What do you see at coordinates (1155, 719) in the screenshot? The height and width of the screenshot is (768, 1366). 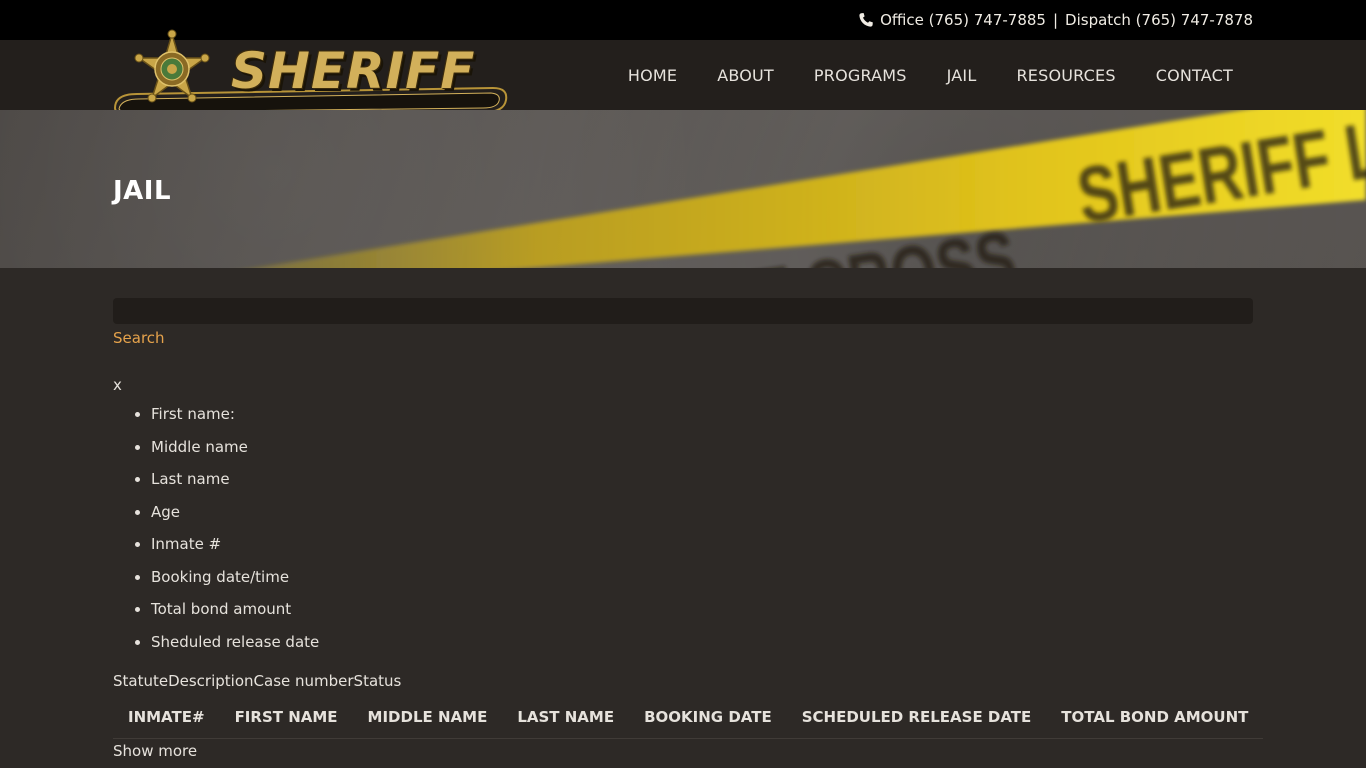 I see `col-total-bond-amount: TOTAL BOND AMOUNT` at bounding box center [1155, 719].